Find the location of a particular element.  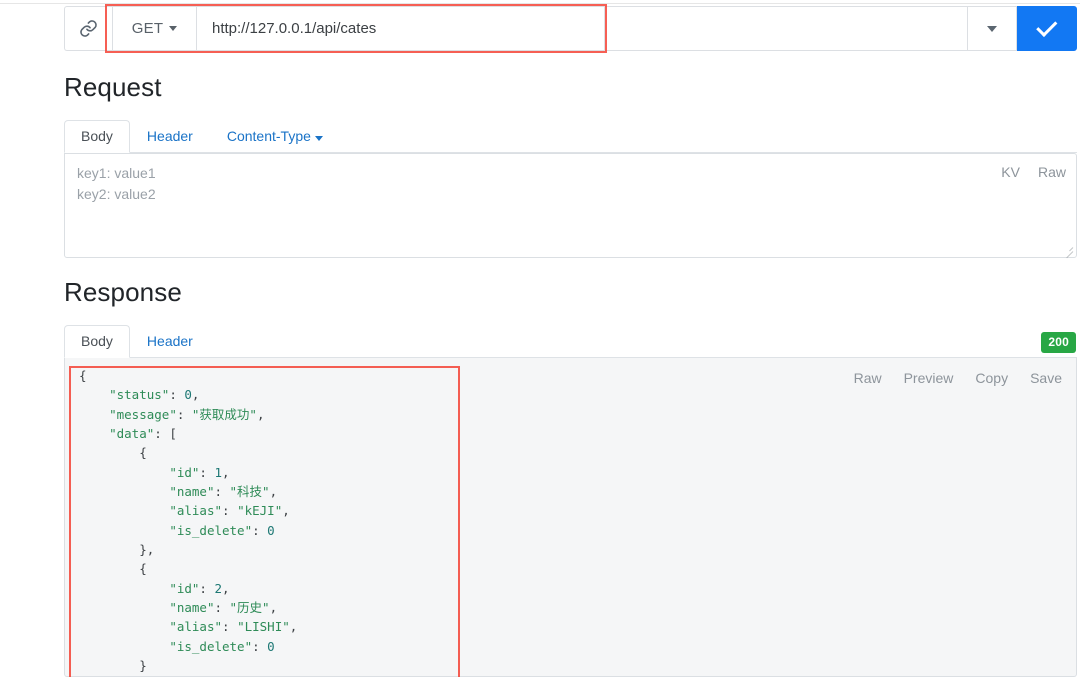

url-input-wrapper is located at coordinates (400, 28).